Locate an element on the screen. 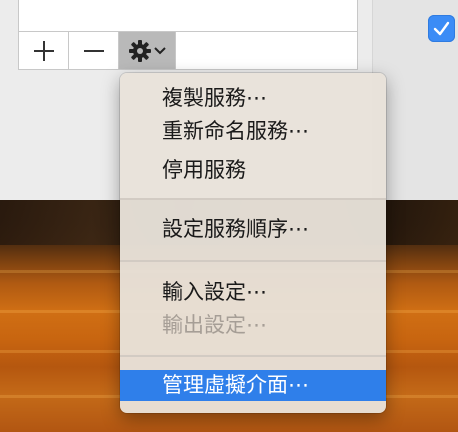 This screenshot has width=458, height=432. remove-service-button is located at coordinates (94, 50).